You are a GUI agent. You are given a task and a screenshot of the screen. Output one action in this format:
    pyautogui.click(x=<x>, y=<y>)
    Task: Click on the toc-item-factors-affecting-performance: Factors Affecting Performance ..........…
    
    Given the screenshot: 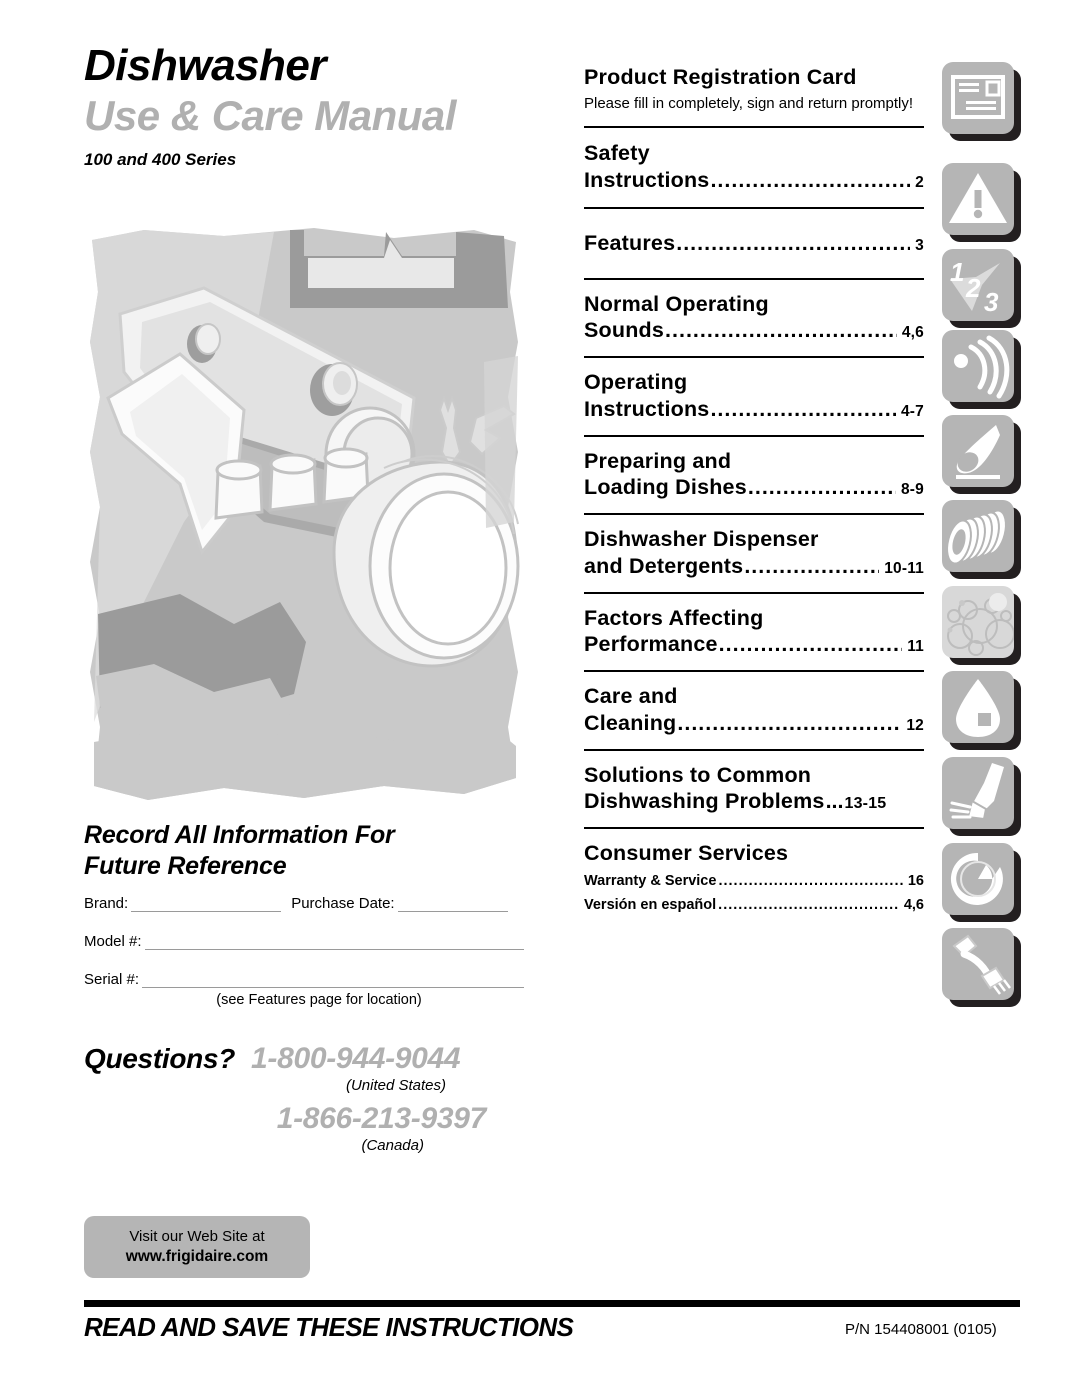 What is the action you would take?
    pyautogui.click(x=754, y=633)
    